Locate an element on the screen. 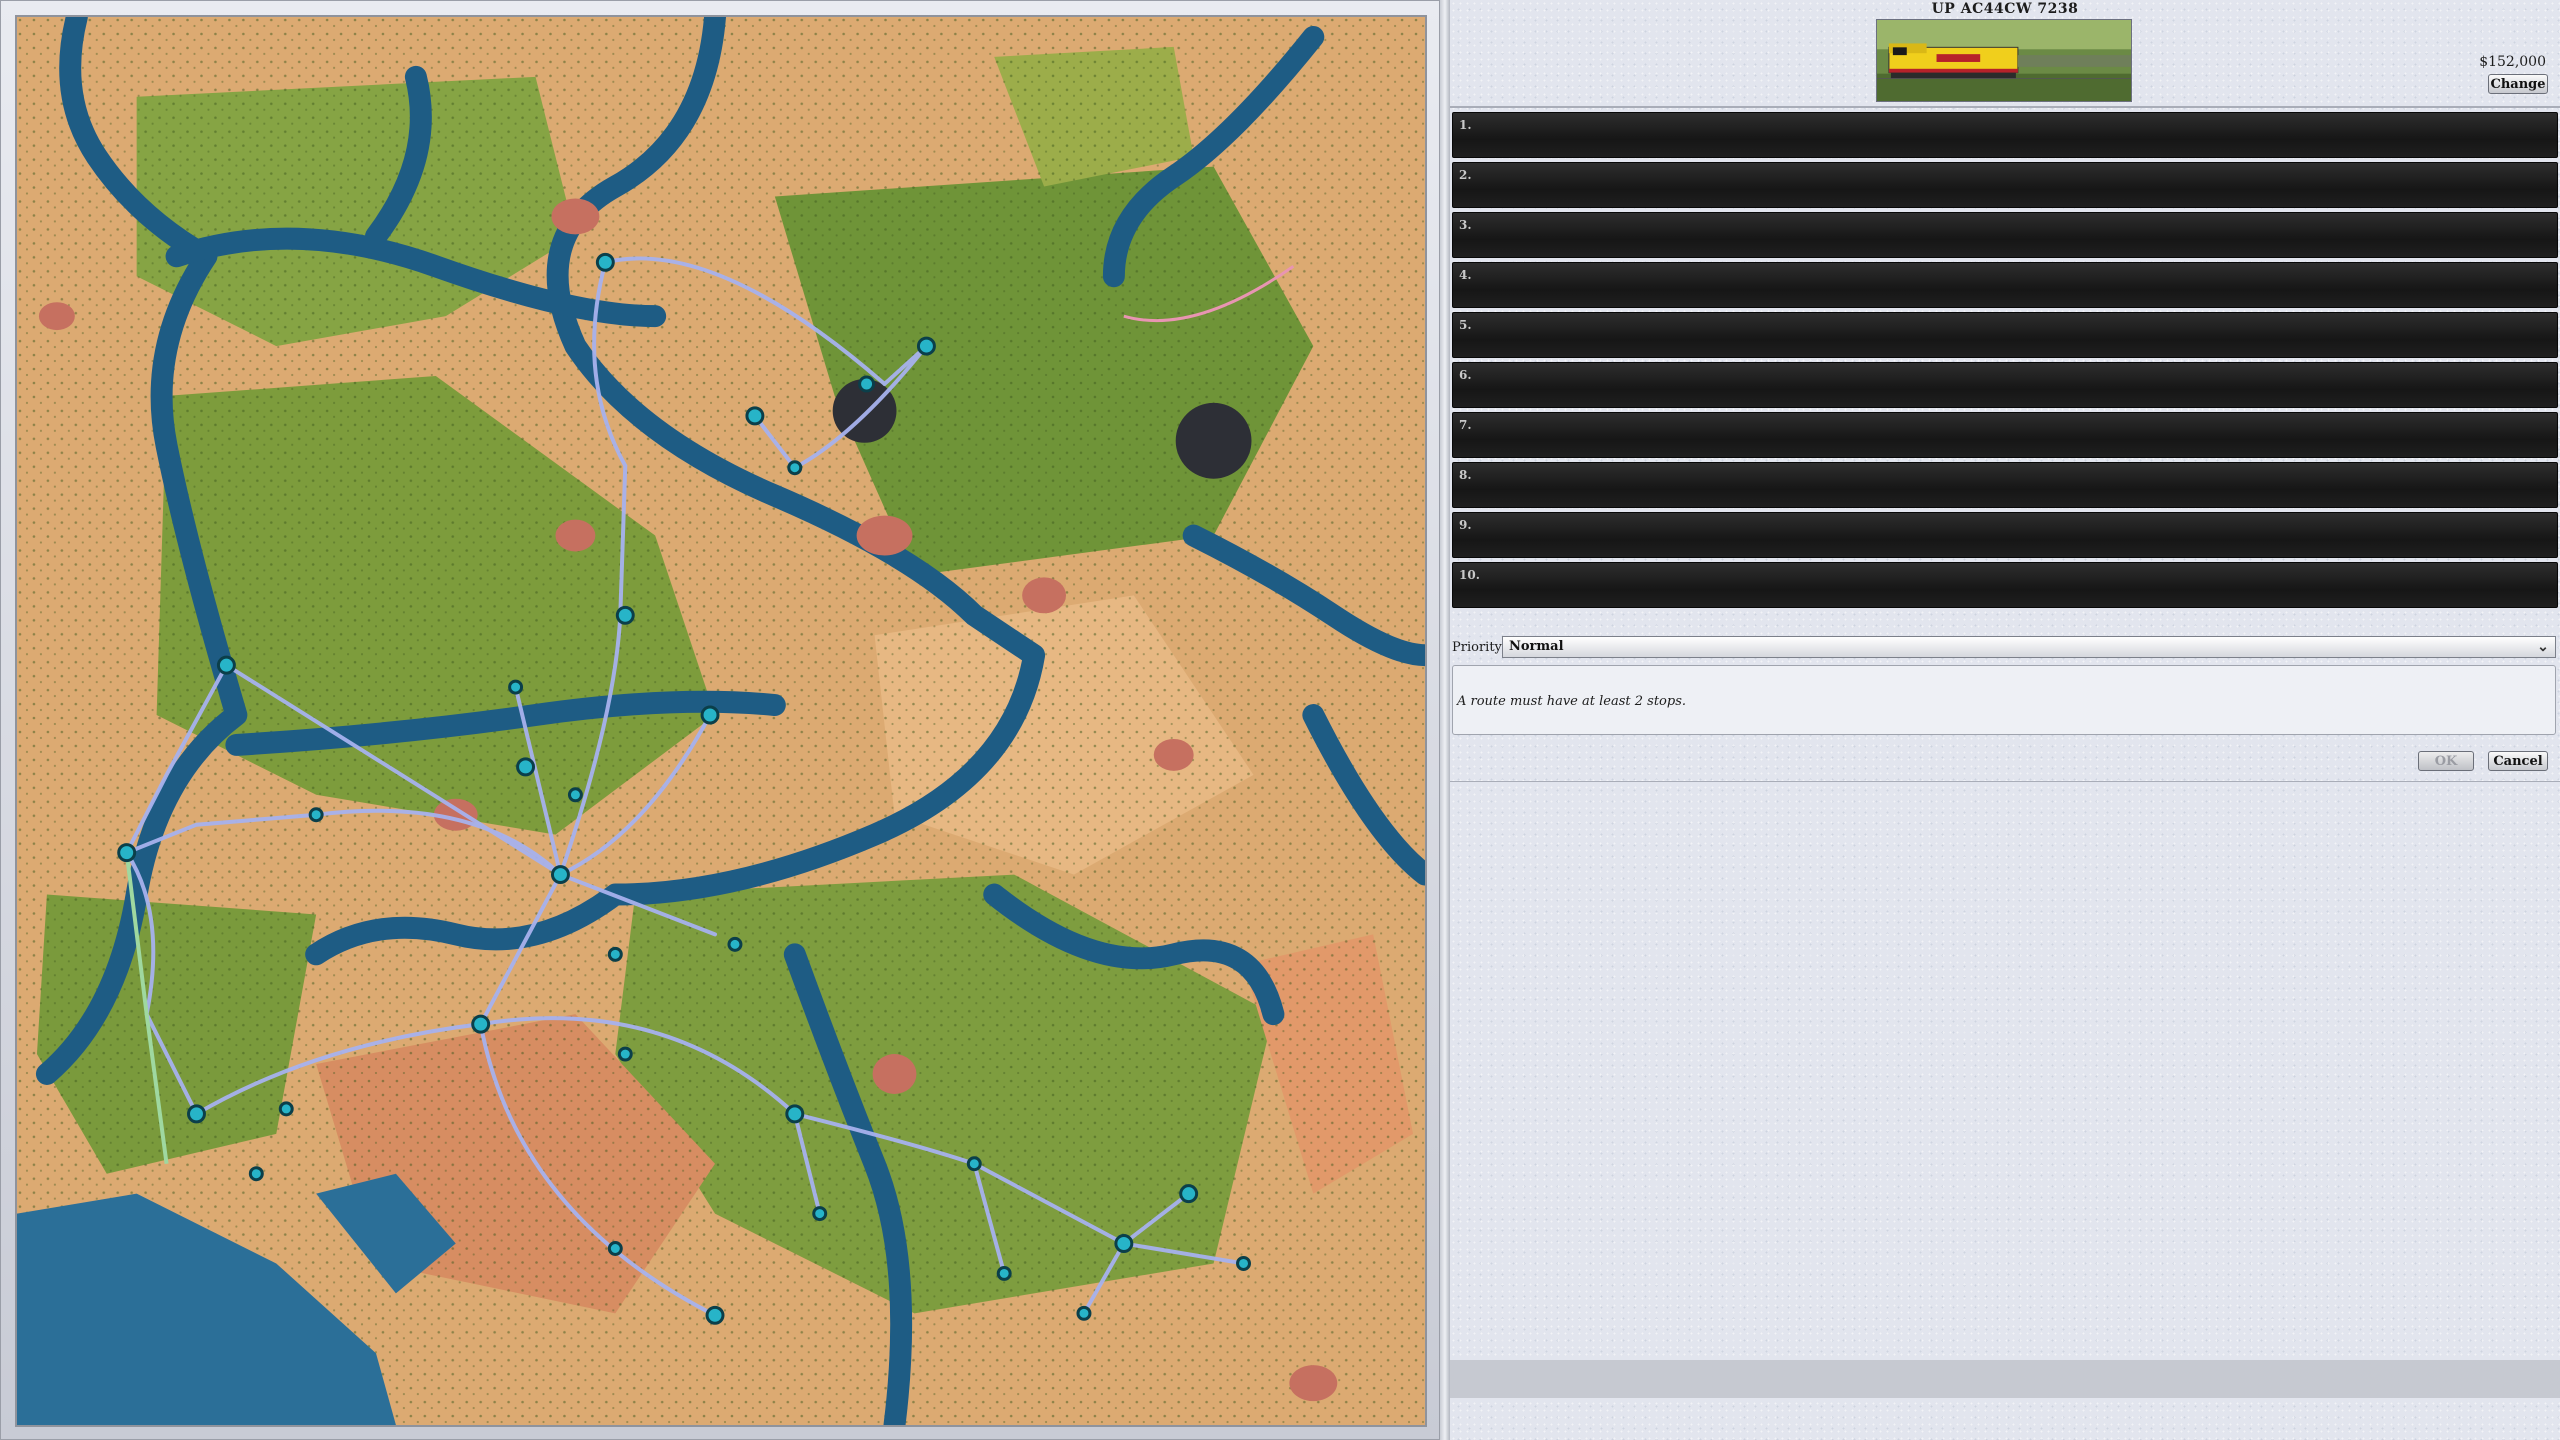  priority-label: Priority: is located at coordinates (1479, 647).